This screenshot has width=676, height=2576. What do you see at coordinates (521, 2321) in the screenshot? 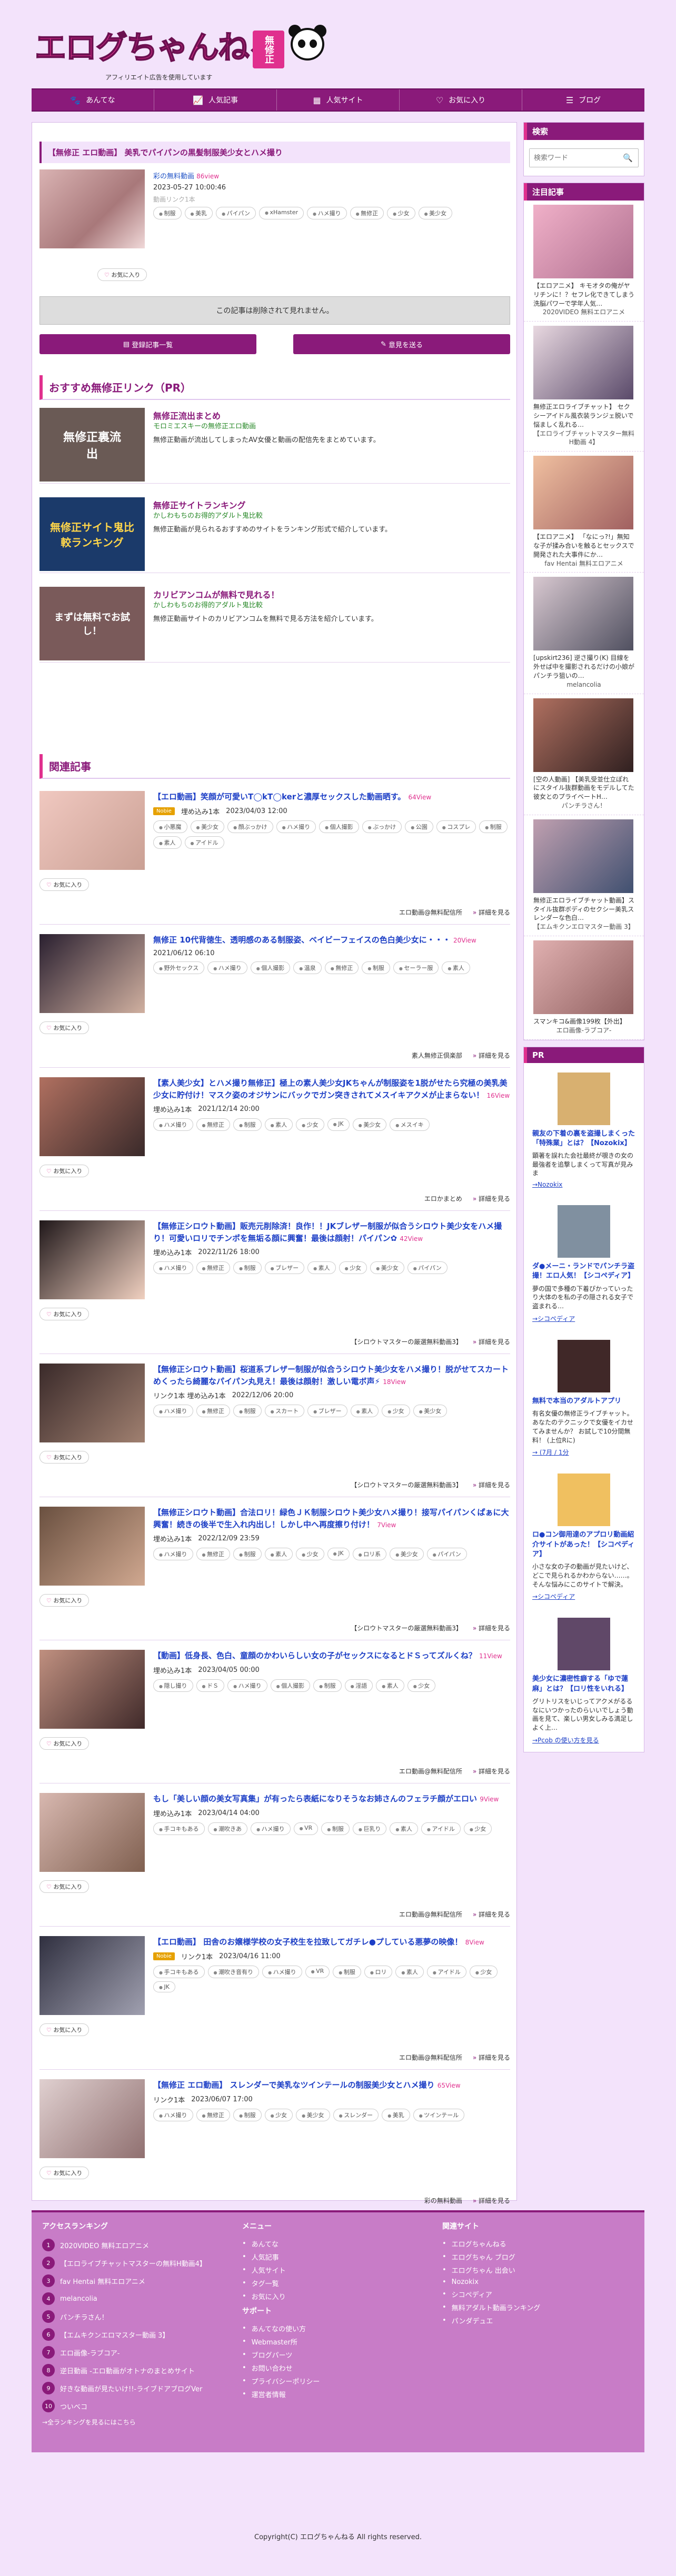
I see `links-item: パンダデュエ` at bounding box center [521, 2321].